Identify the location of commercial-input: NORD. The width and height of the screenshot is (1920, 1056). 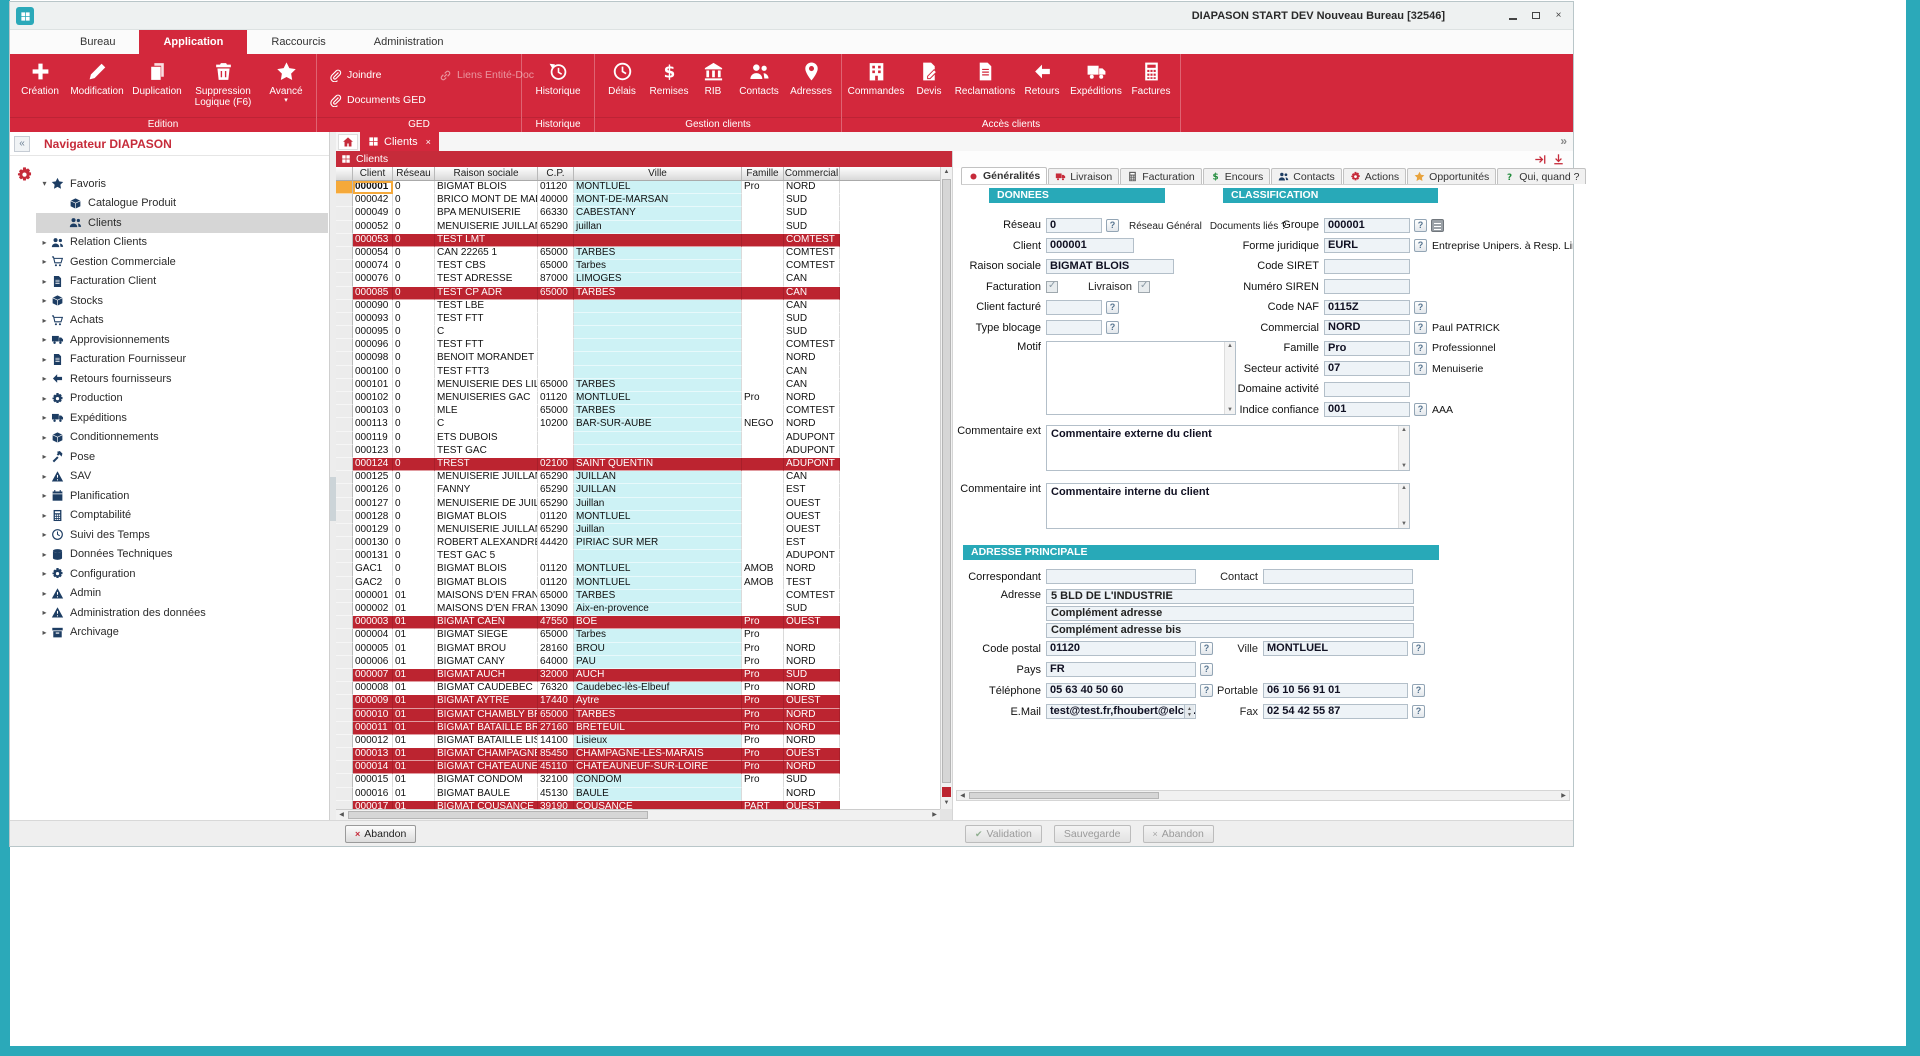
(1367, 328).